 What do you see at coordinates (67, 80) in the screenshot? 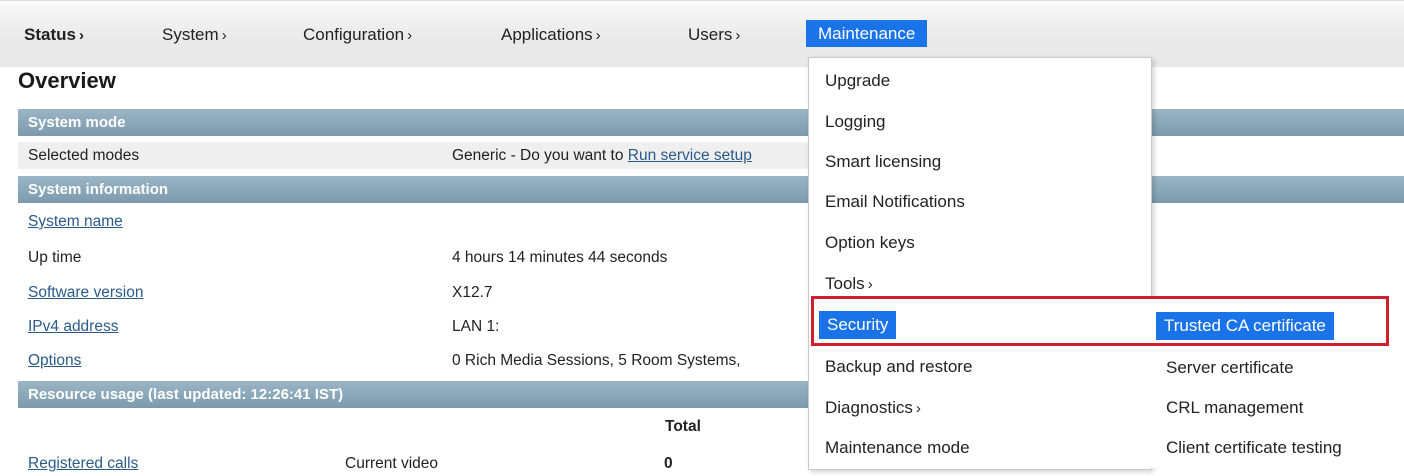
I see `page-title: Overview` at bounding box center [67, 80].